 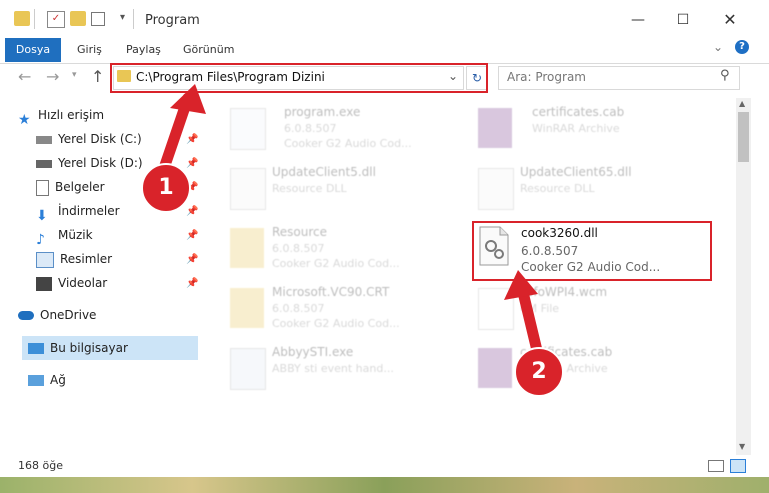 I want to click on sidebar-item-videos: Videolar, so click(x=71, y=283).